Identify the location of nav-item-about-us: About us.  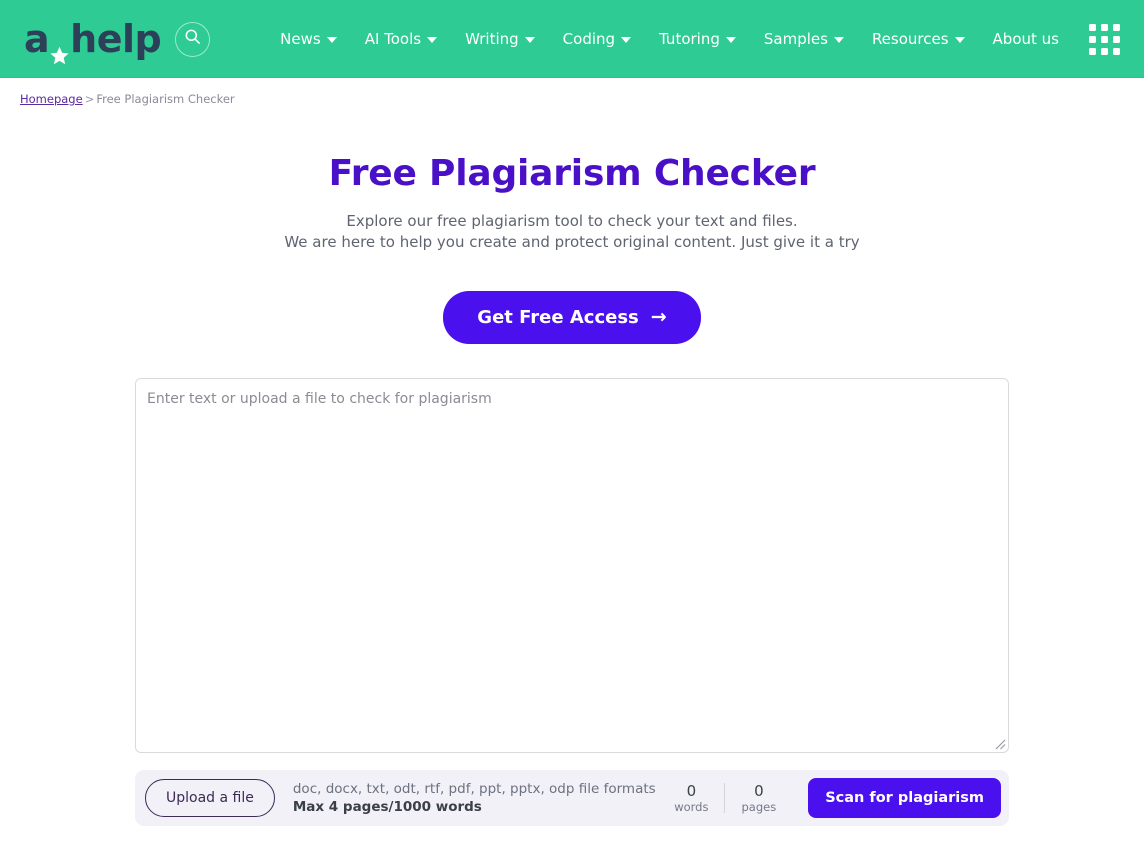
(1026, 39).